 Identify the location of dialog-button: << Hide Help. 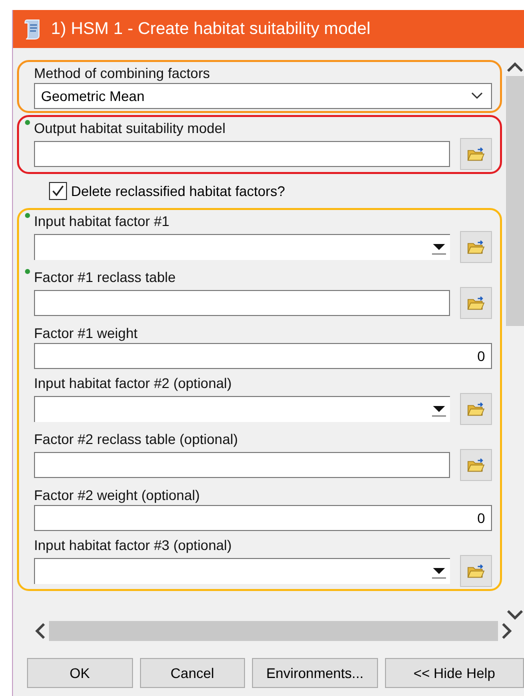
(454, 673).